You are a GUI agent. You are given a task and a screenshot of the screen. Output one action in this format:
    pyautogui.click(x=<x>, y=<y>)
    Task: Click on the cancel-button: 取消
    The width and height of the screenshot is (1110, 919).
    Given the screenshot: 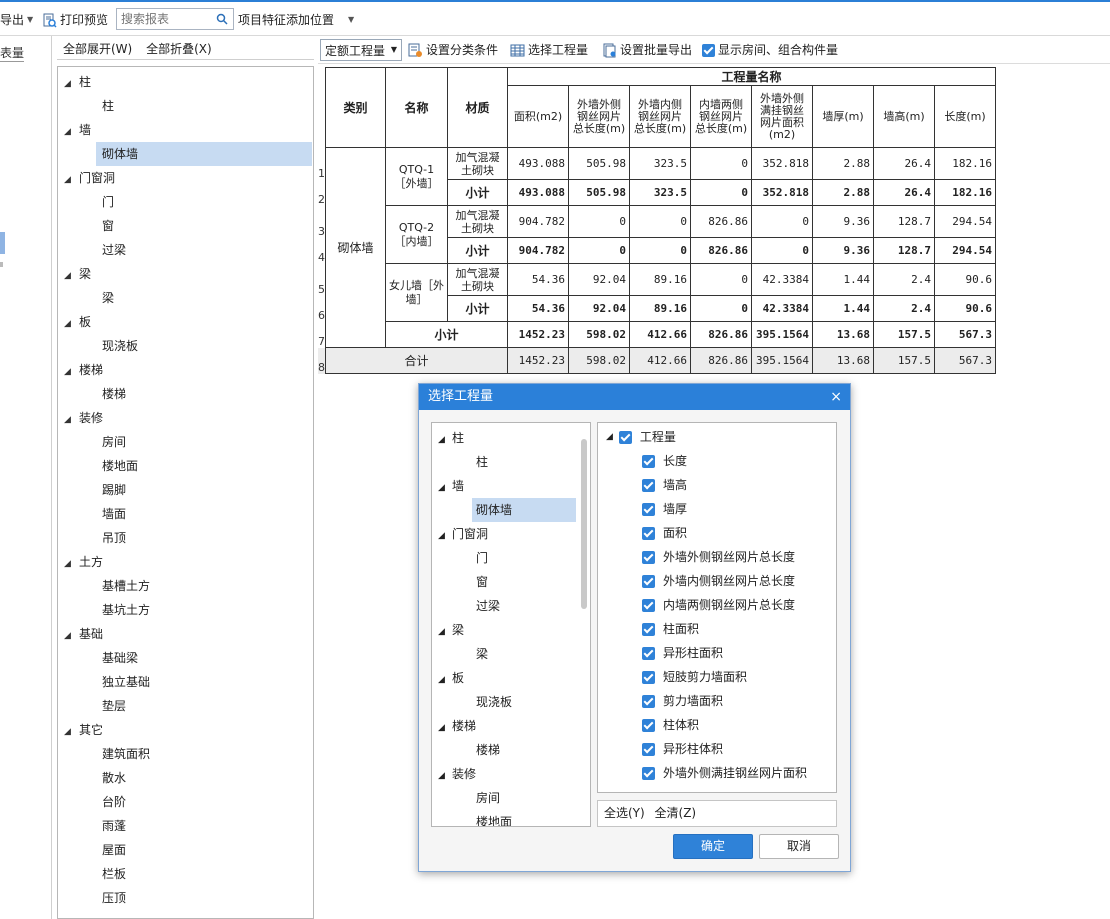 What is the action you would take?
    pyautogui.click(x=799, y=846)
    